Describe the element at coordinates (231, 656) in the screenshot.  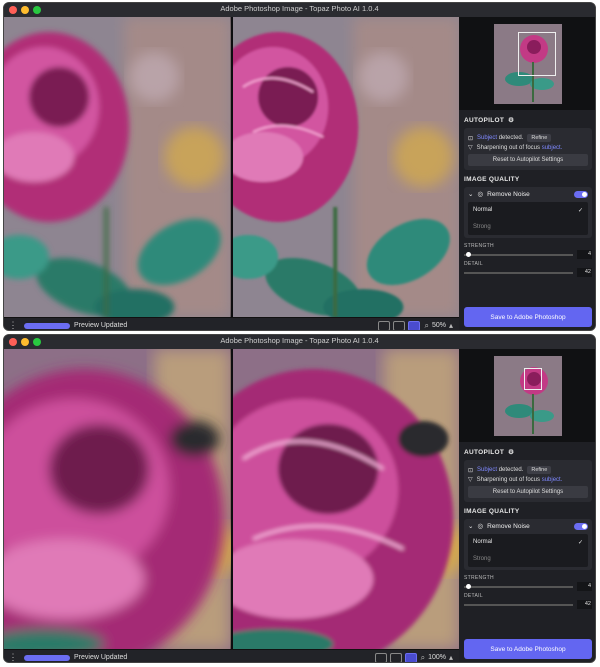
I see `status-bar: ⋮ Preview Updated ⌕ 100% ▴` at that location.